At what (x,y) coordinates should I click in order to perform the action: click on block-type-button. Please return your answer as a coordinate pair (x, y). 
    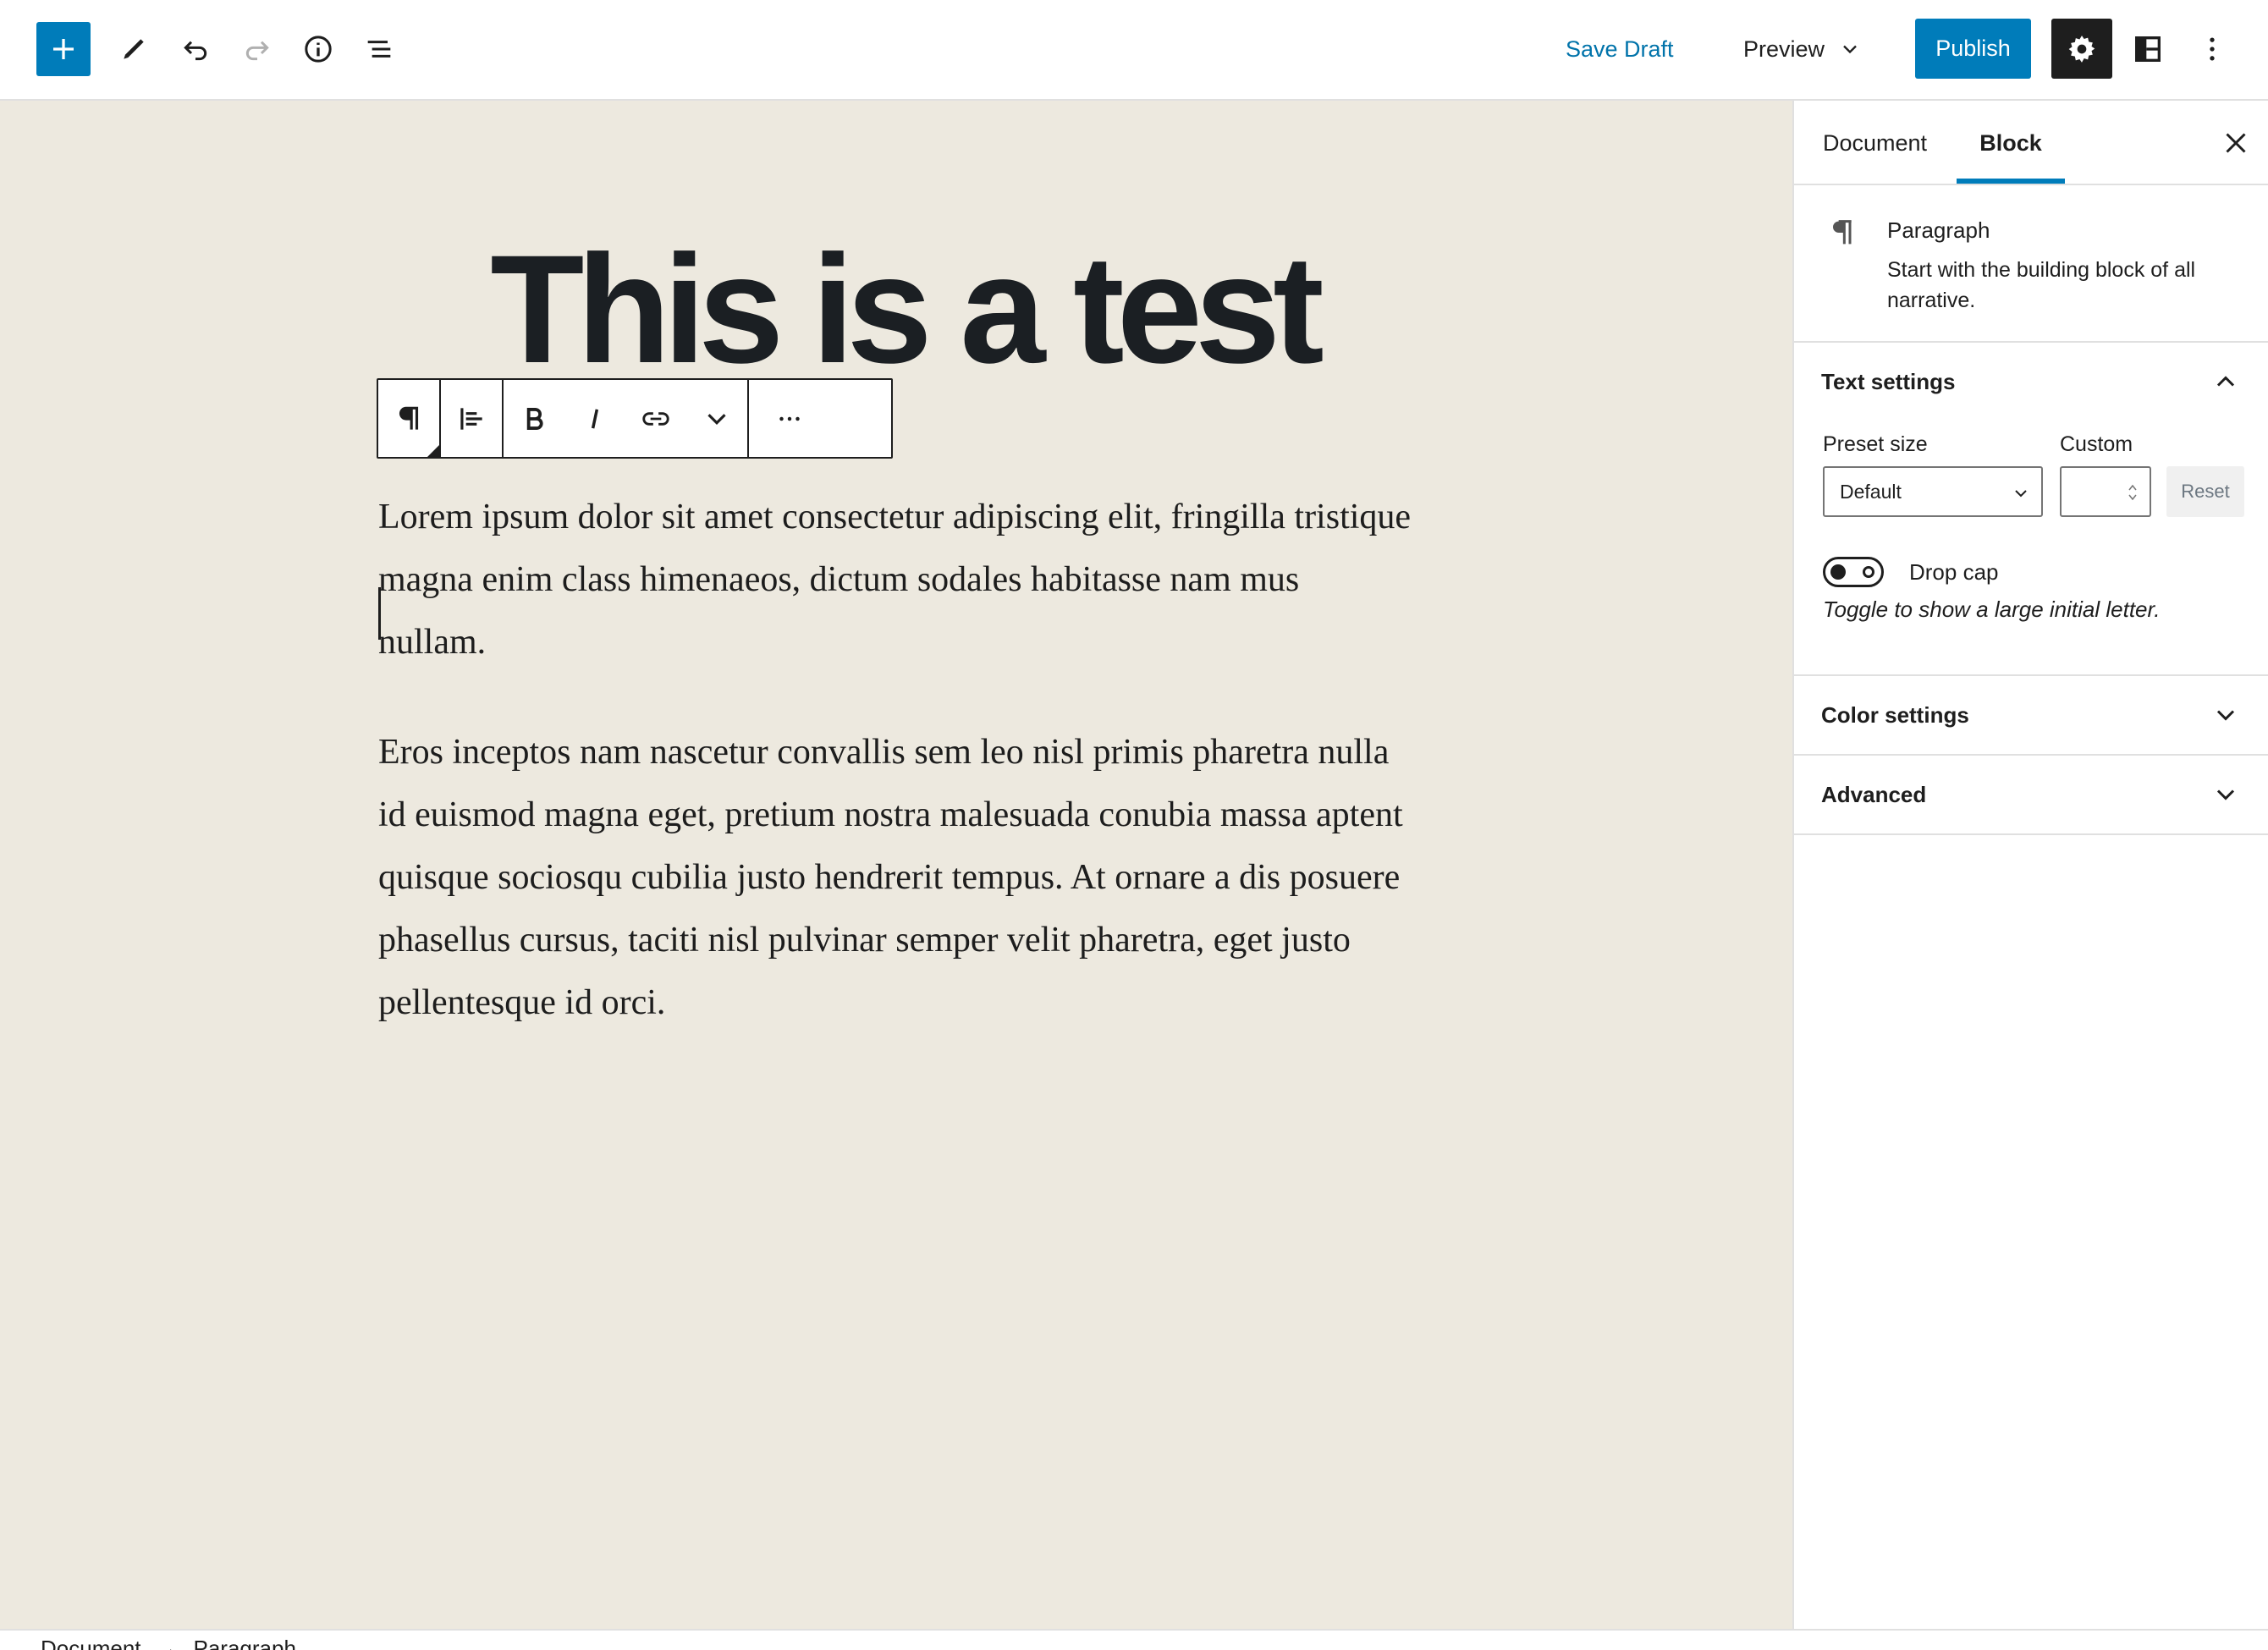
    Looking at the image, I should click on (409, 418).